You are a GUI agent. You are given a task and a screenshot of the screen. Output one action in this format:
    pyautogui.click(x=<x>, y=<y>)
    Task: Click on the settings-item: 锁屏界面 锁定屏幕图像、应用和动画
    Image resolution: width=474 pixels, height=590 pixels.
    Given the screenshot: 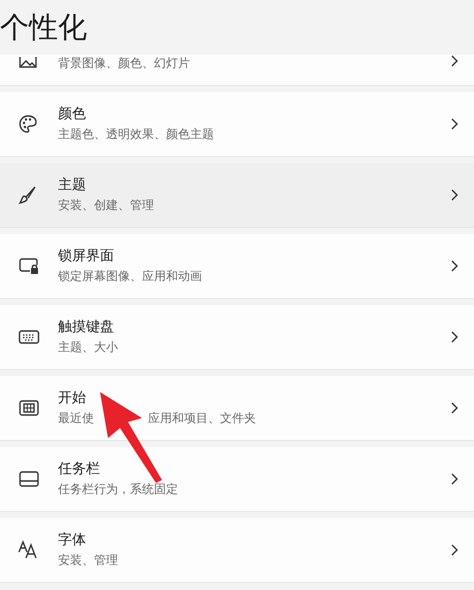 What is the action you would take?
    pyautogui.click(x=237, y=266)
    